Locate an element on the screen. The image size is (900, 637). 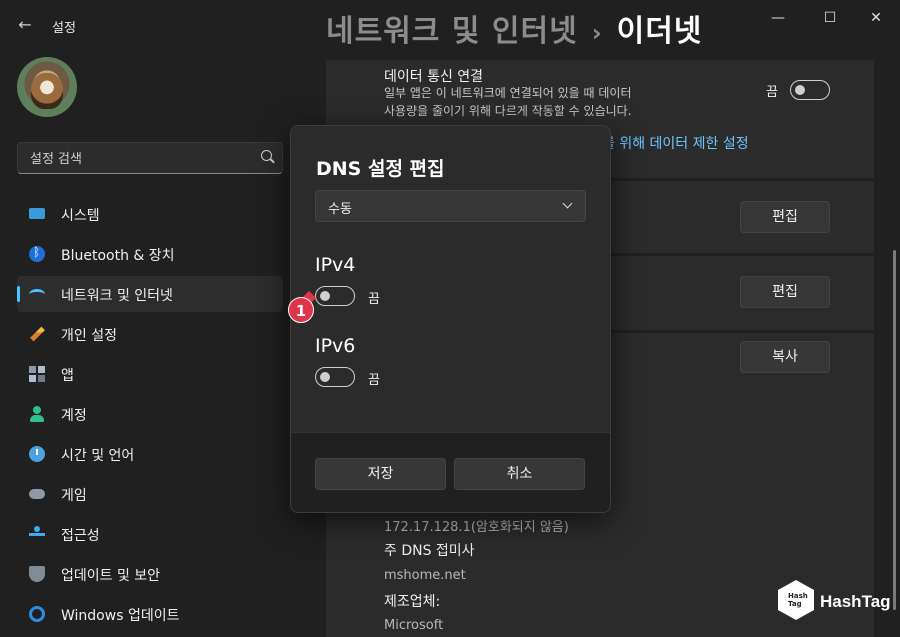
hashtag-cube-text: Hash Tag is located at coordinates (798, 600).